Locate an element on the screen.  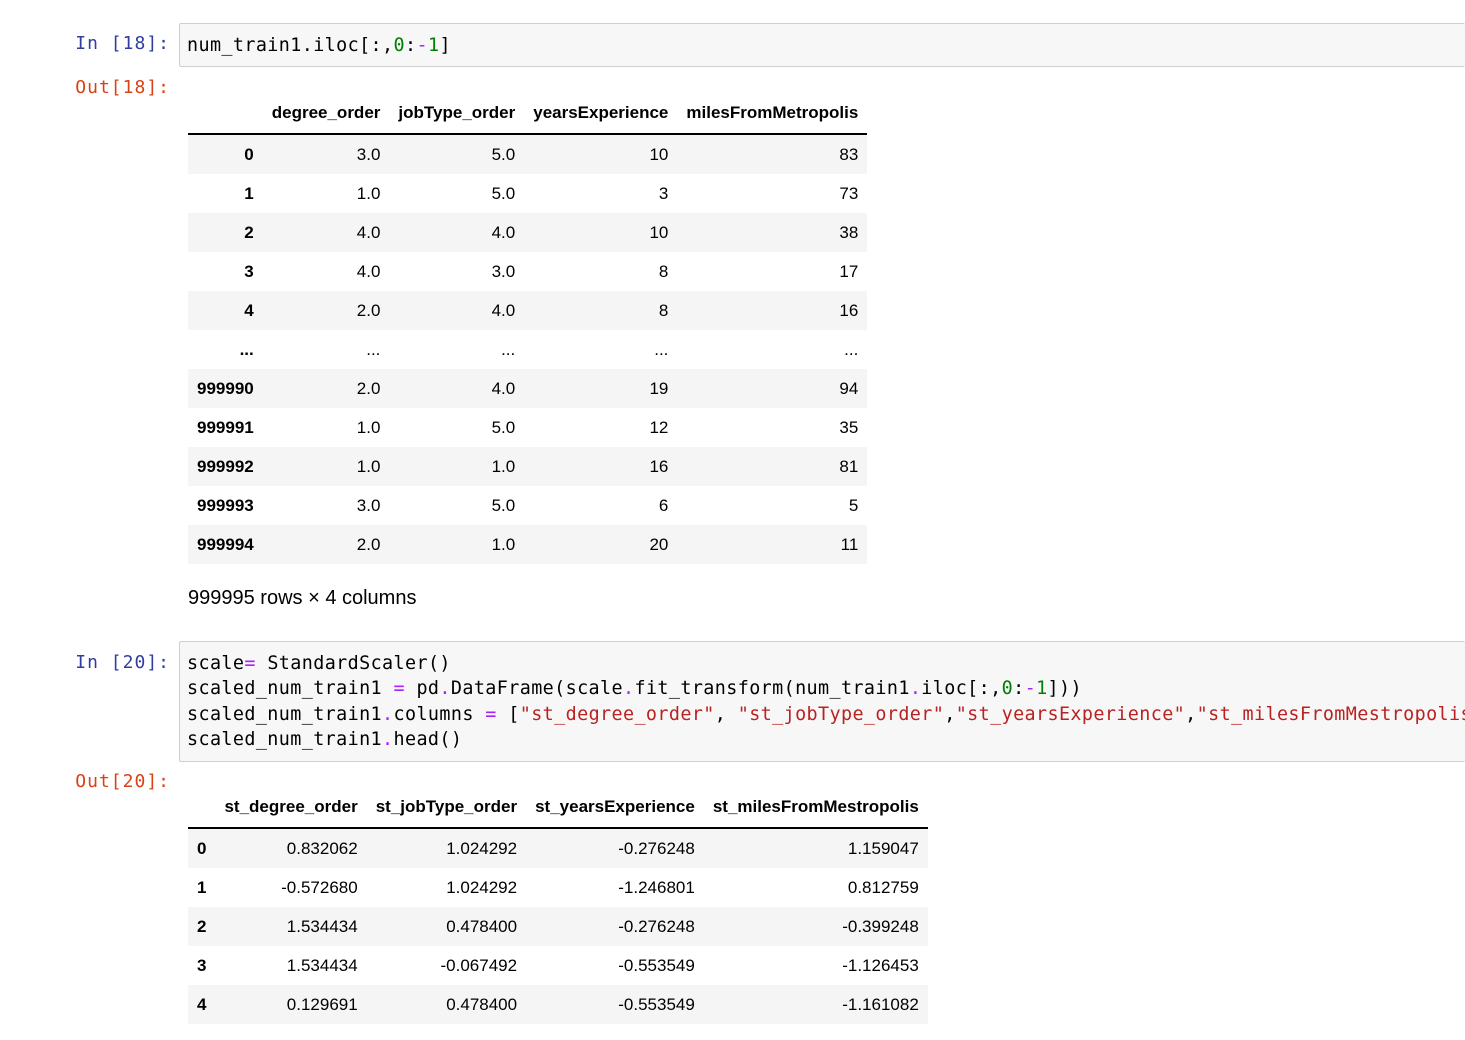
table-cell: -0.067492 is located at coordinates (479, 965).